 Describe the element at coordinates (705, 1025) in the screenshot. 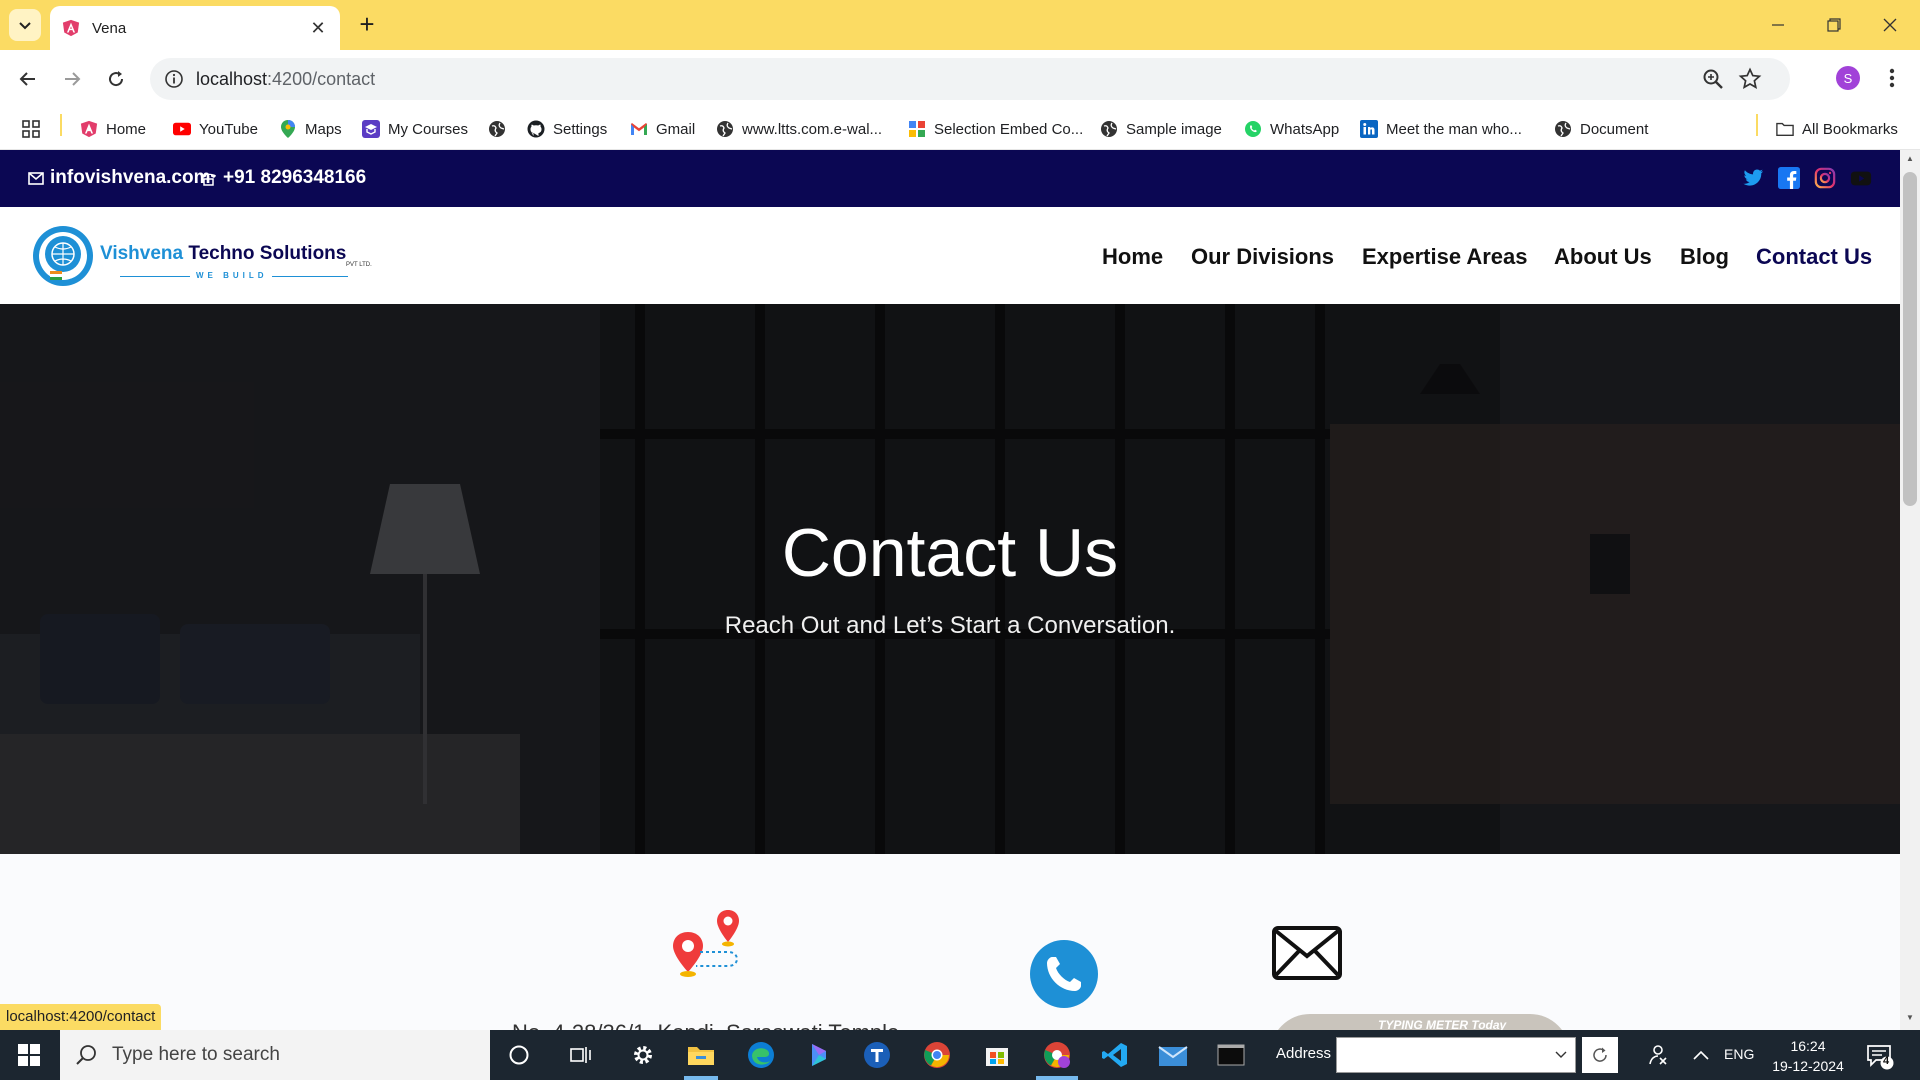

I see `address-text: No. 4-28/36/1, Kandi, Saraswati Temple` at that location.